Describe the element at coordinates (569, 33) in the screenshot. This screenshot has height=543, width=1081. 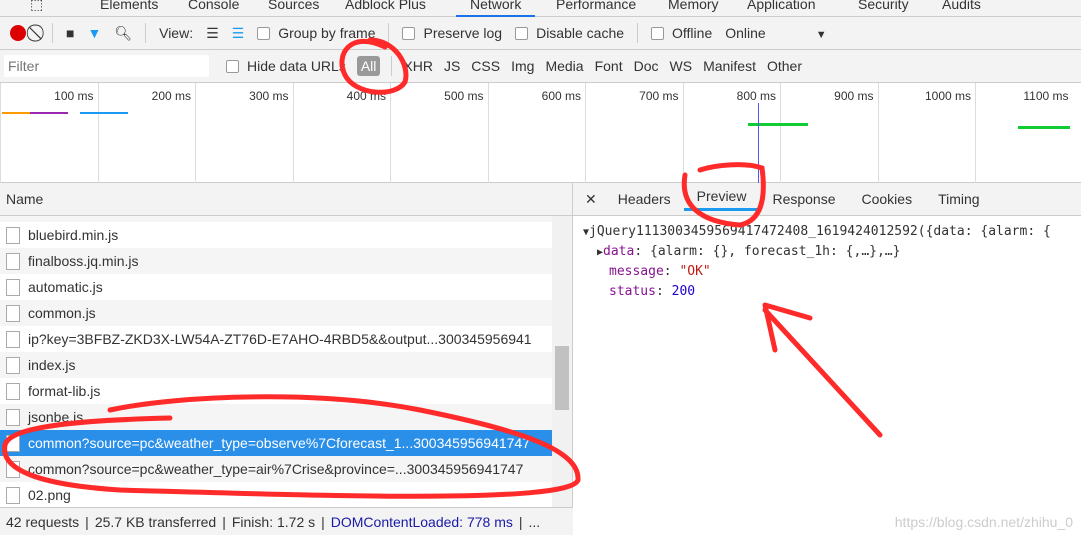
I see `disable-cache-checkbox: Disable cache` at that location.